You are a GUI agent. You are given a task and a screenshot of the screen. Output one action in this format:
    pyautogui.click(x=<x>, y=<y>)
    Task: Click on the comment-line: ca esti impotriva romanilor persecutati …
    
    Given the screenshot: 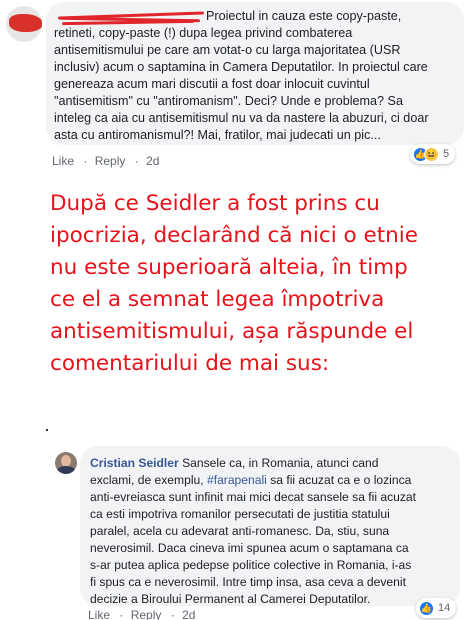 What is the action you would take?
    pyautogui.click(x=240, y=514)
    